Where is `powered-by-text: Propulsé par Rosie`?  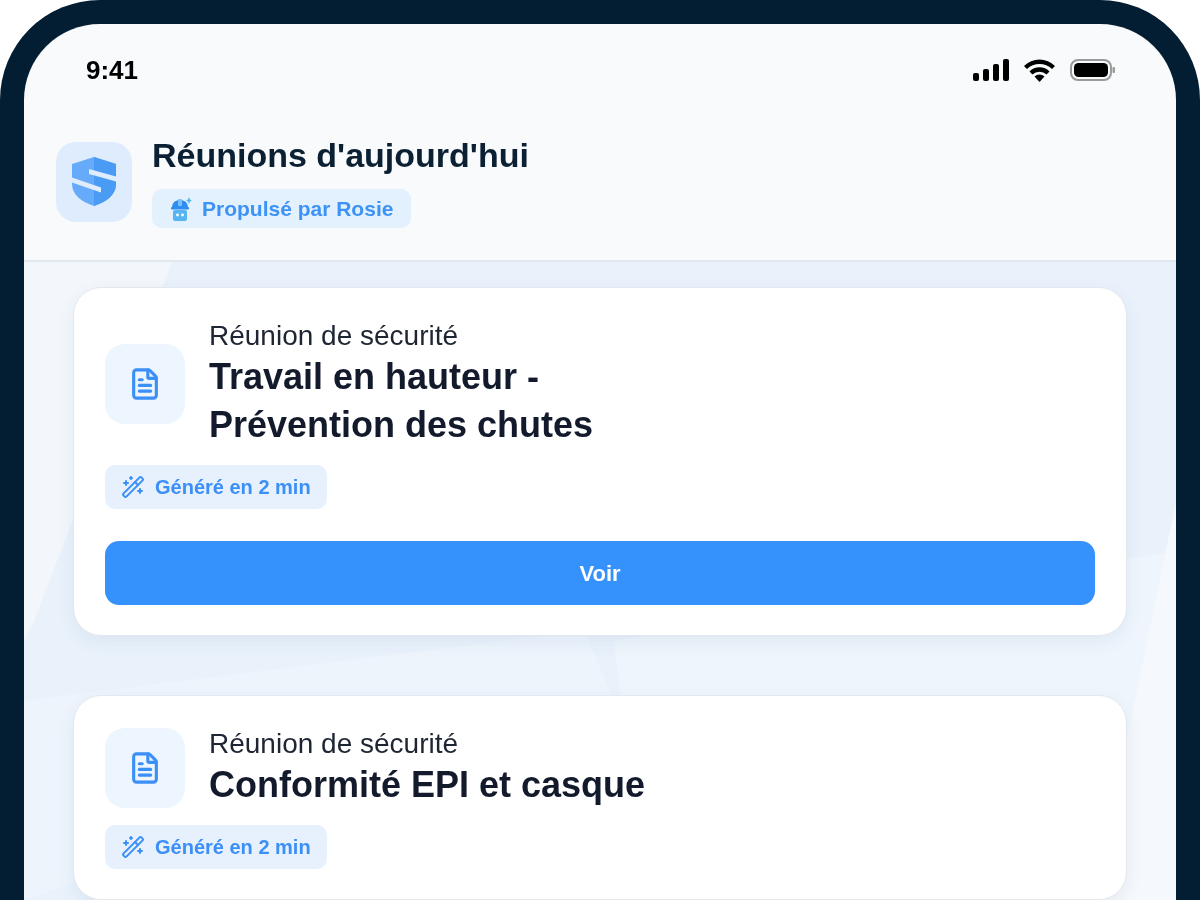
powered-by-text: Propulsé par Rosie is located at coordinates (298, 208).